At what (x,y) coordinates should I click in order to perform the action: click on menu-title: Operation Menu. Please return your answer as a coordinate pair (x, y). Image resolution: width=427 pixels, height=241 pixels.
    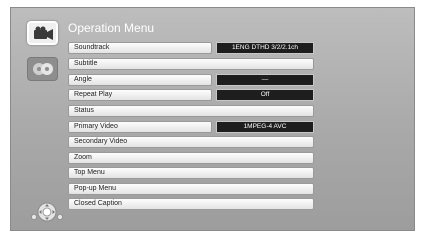
    Looking at the image, I should click on (111, 28).